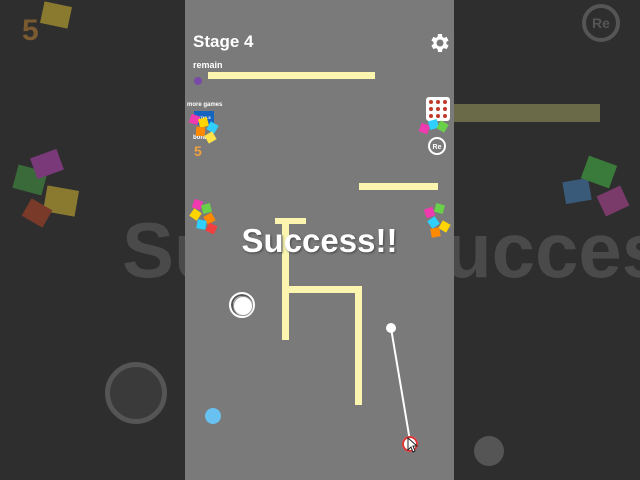 The image size is (640, 480). Describe the element at coordinates (153, 250) in the screenshot. I see `background-success-text-left: Success!!` at that location.